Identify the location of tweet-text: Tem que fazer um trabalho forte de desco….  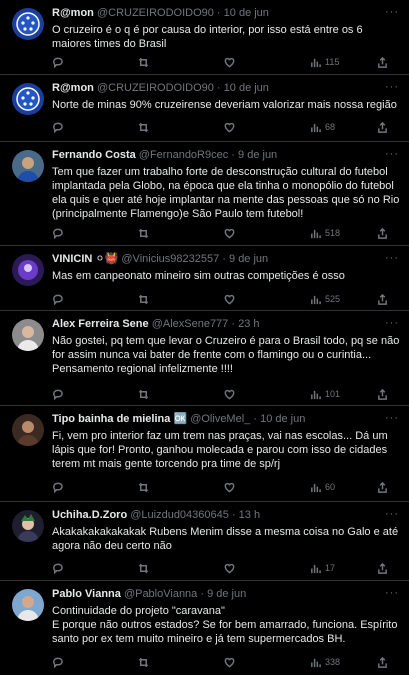
(226, 193).